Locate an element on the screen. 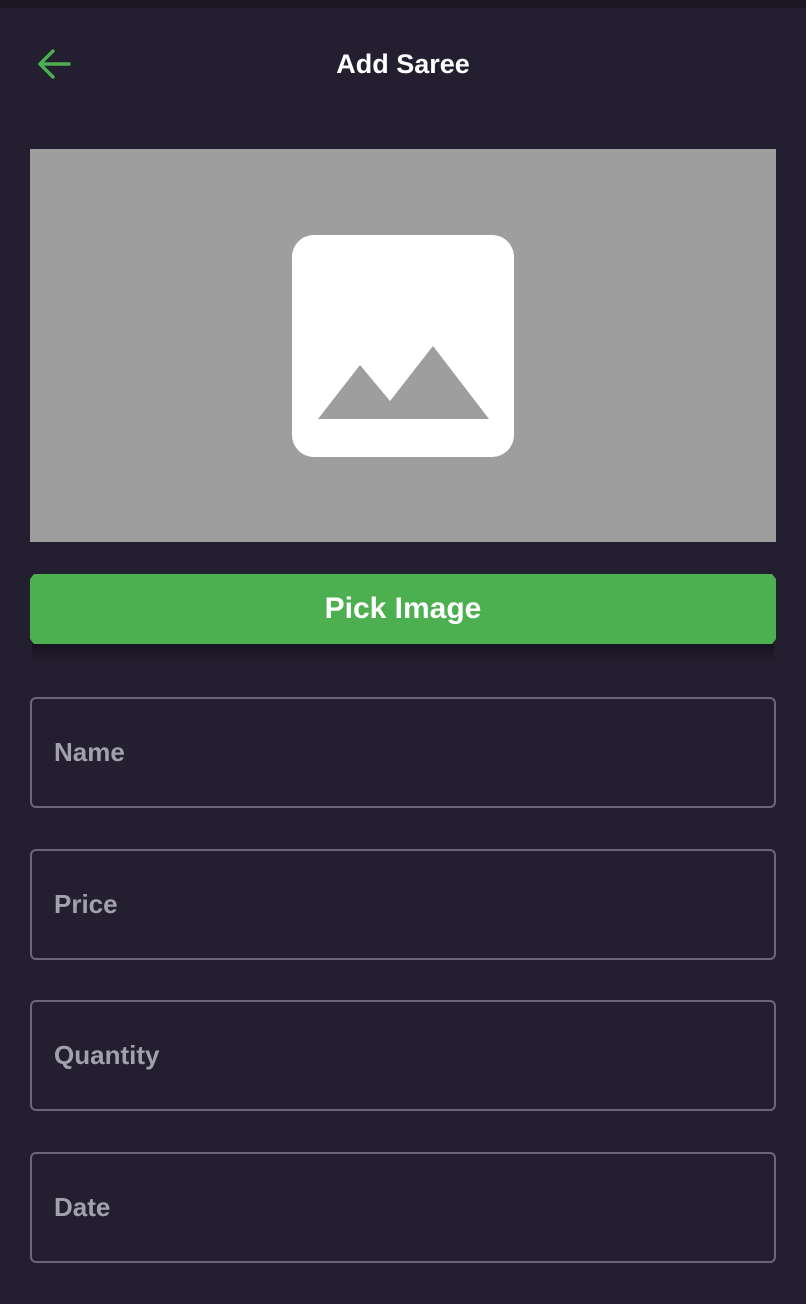  quantity-field is located at coordinates (403, 1055).